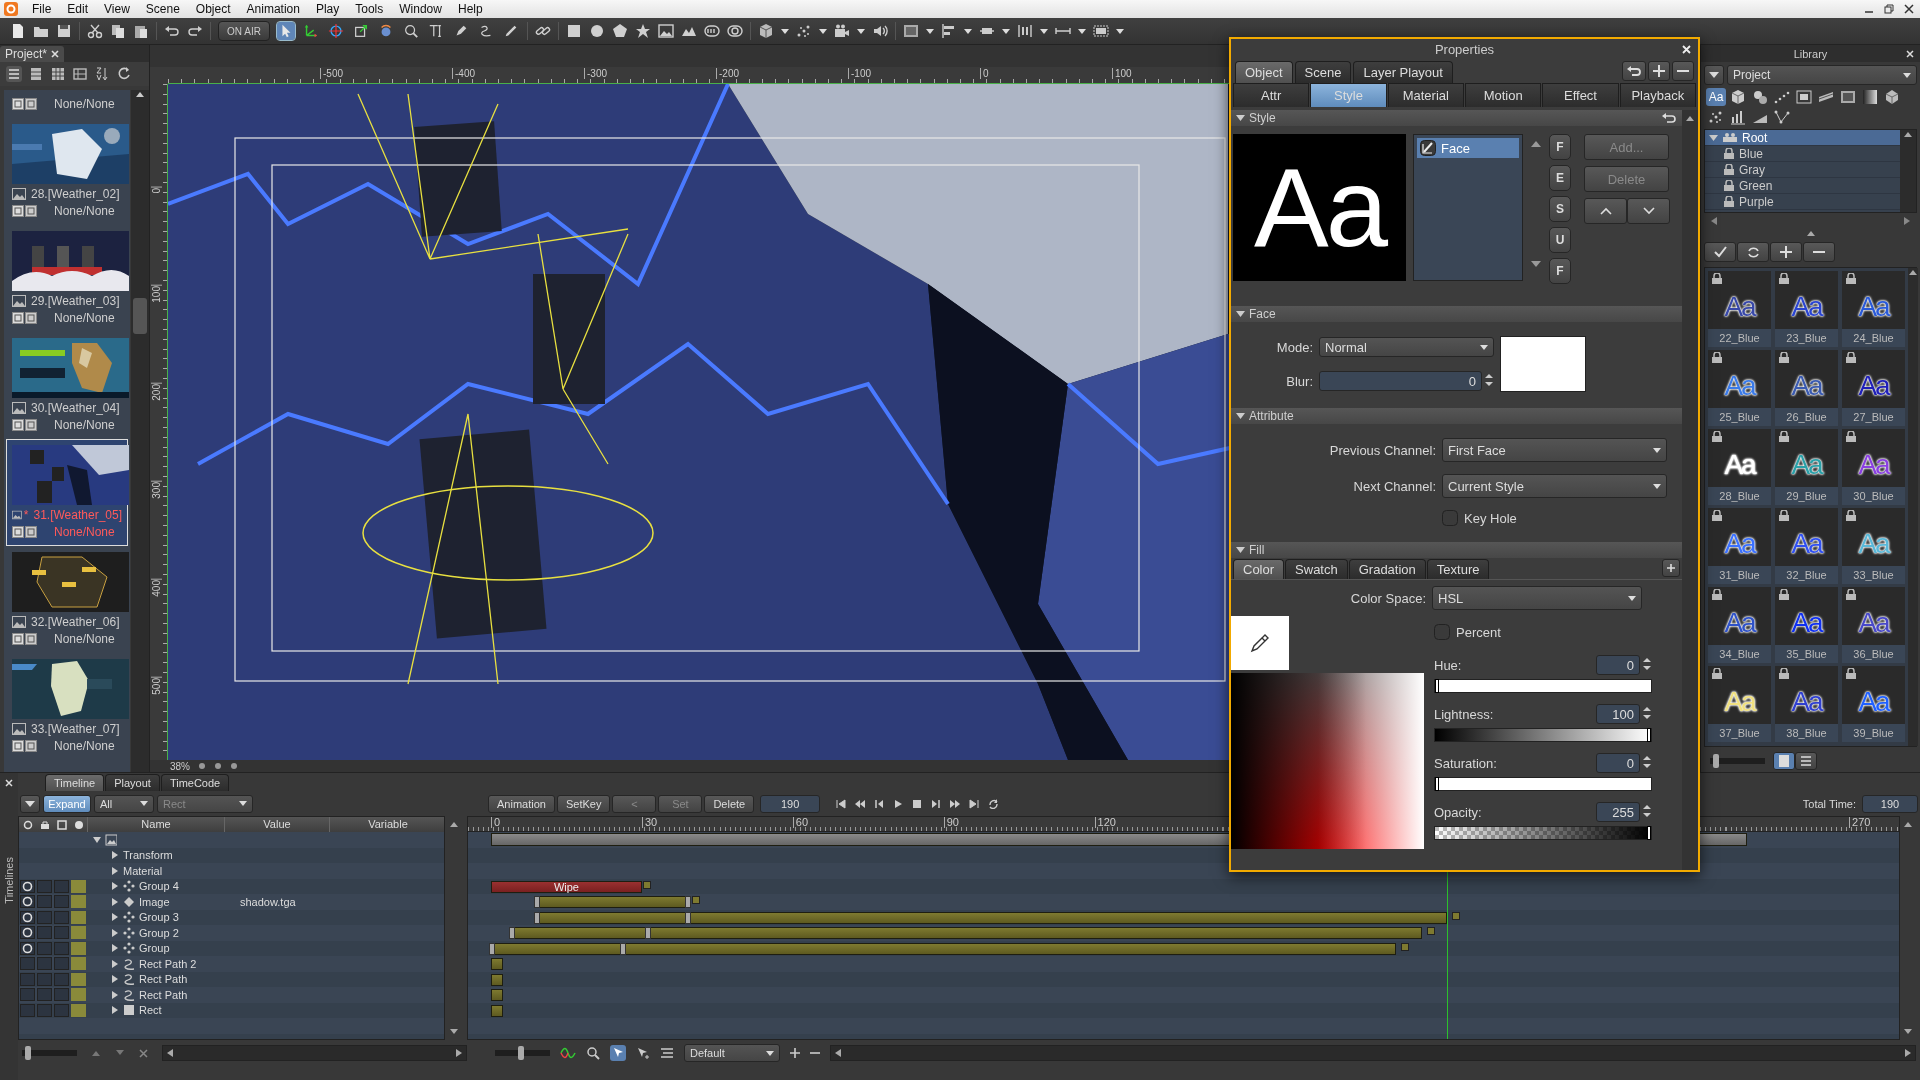 This screenshot has width=1920, height=1080. Describe the element at coordinates (231, 871) in the screenshot. I see `layer-row: Material` at that location.